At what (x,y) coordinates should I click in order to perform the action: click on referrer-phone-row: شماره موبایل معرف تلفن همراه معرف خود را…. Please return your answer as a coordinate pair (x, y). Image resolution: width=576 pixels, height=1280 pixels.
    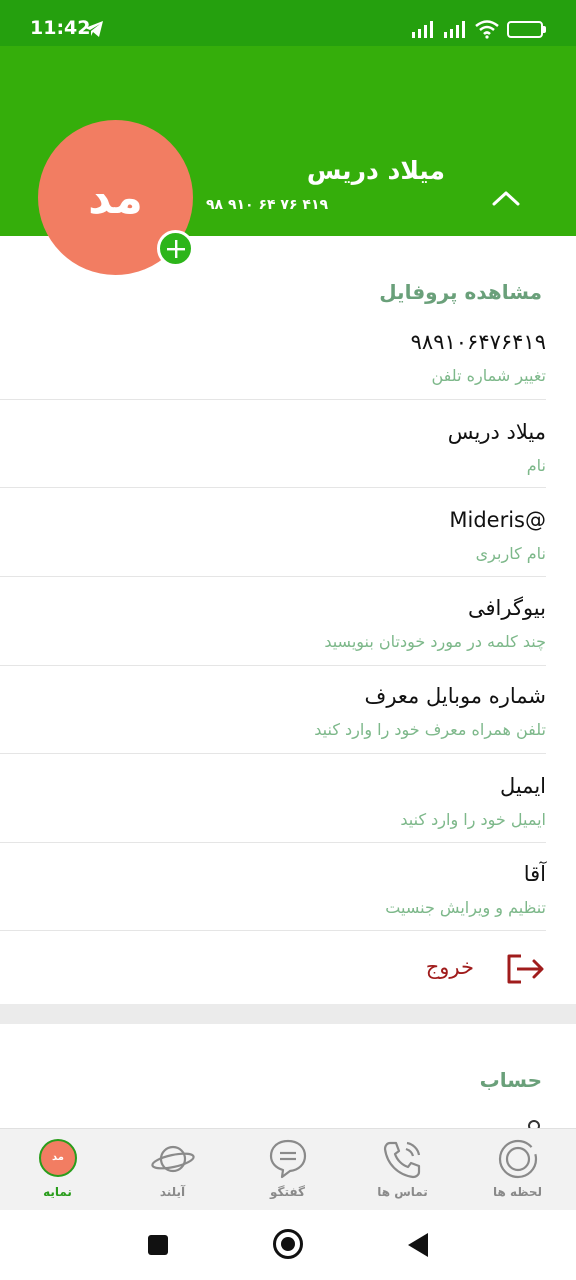
    Looking at the image, I should click on (273, 719).